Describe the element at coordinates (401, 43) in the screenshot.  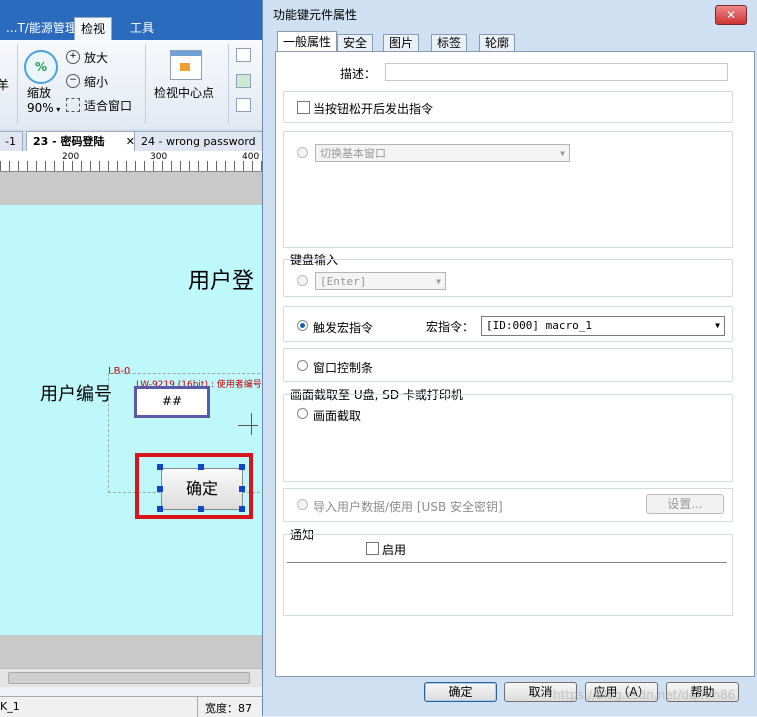
I see `tab-picture: 图片` at that location.